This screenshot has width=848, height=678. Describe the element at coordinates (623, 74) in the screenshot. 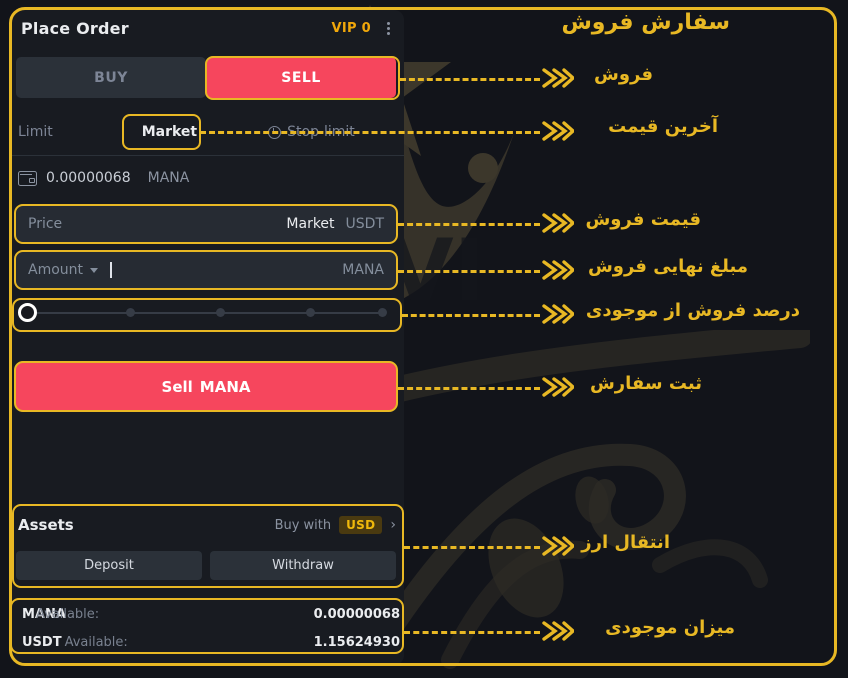

I see `annotation-sell: فروش` at that location.